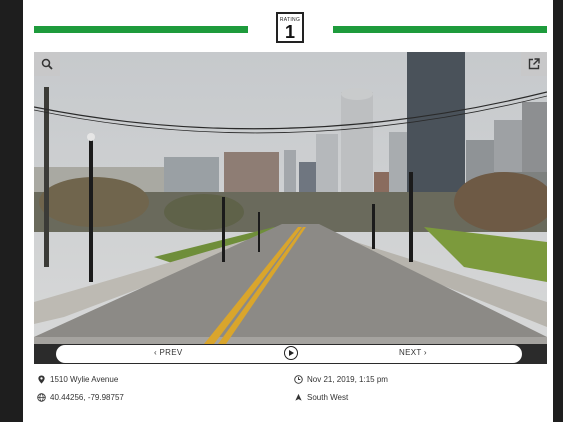 The height and width of the screenshot is (422, 563). What do you see at coordinates (41, 397) in the screenshot?
I see `globe-icon` at bounding box center [41, 397].